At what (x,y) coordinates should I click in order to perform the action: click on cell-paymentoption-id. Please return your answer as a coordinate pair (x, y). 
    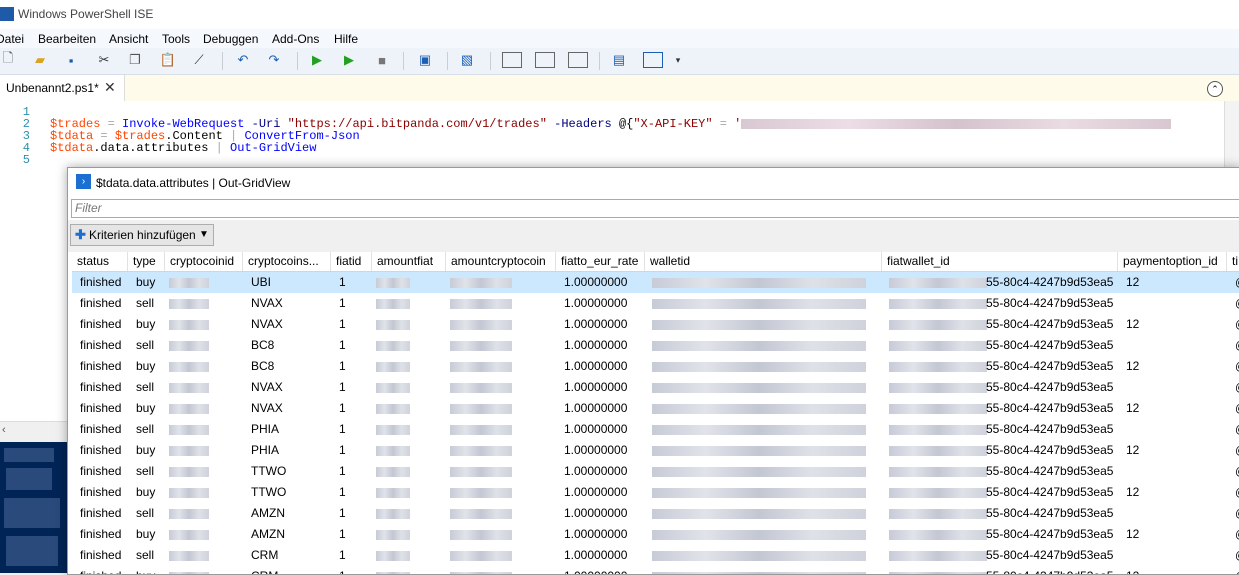
    Looking at the image, I should click on (1172, 471).